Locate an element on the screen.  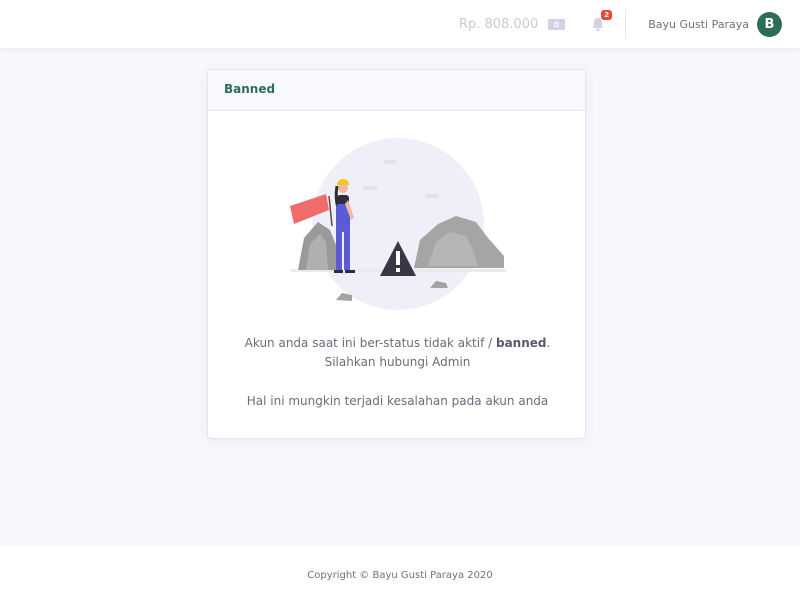
notifications-button: 2 is located at coordinates (602, 21).